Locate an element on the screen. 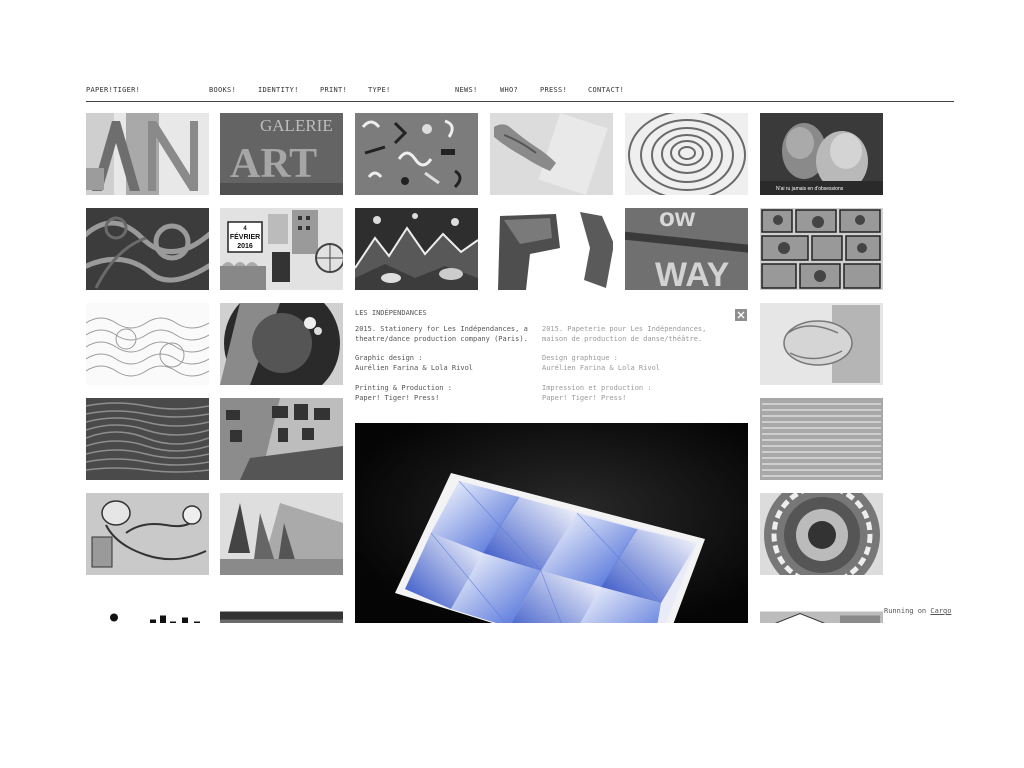  project-thumbnail-torn-paper is located at coordinates (551, 249).